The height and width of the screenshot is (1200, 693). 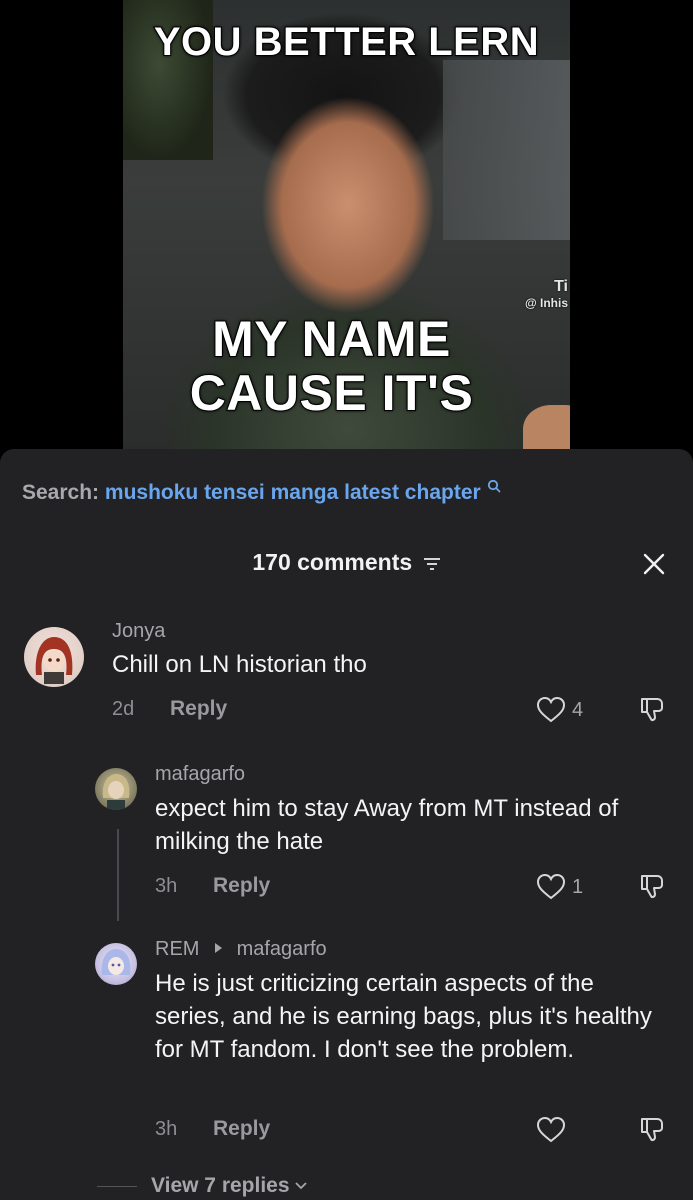 I want to click on watermark-handle: @ Inhis, so click(x=546, y=303).